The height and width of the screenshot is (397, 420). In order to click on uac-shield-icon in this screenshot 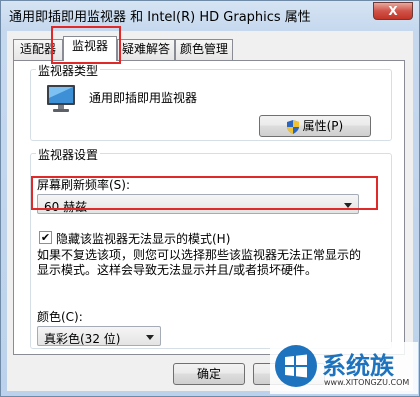, I will do `click(292, 126)`.